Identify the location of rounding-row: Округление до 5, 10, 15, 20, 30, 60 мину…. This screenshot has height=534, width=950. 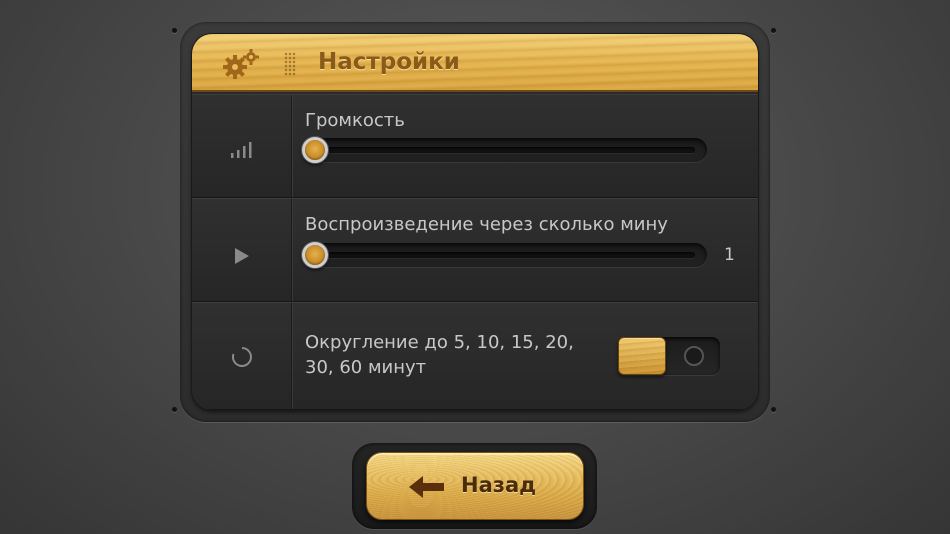
(475, 356).